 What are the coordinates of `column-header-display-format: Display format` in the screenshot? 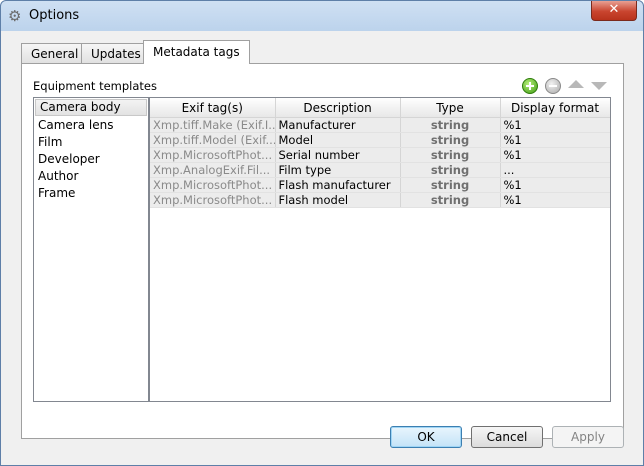 It's located at (555, 108).